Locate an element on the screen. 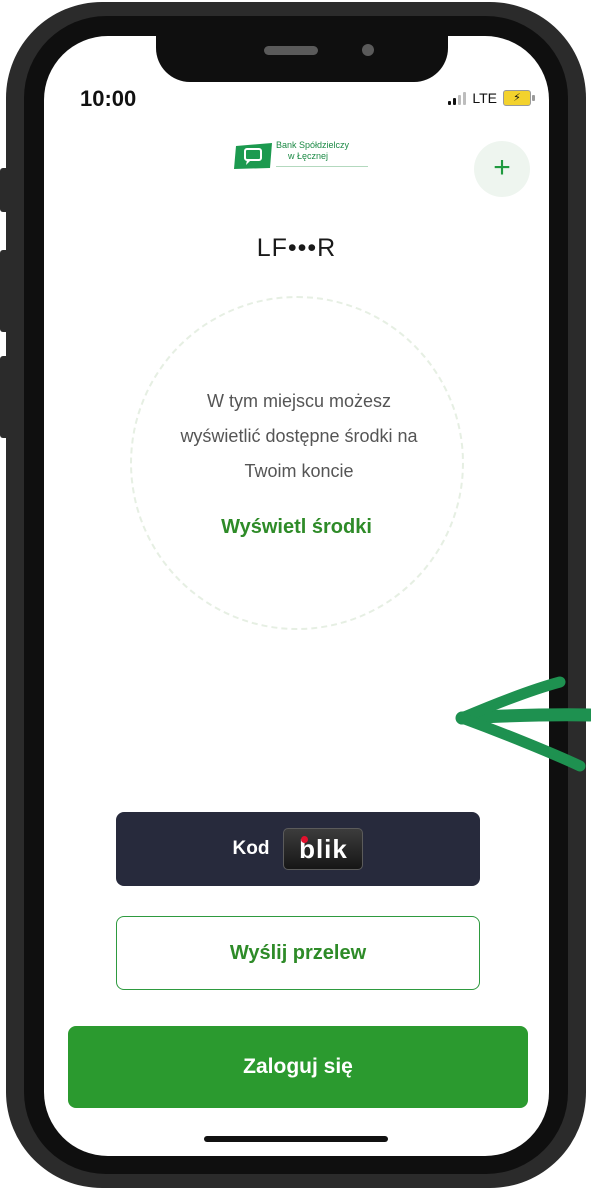 The height and width of the screenshot is (1190, 591). account-name: LF•••R is located at coordinates (296, 248).